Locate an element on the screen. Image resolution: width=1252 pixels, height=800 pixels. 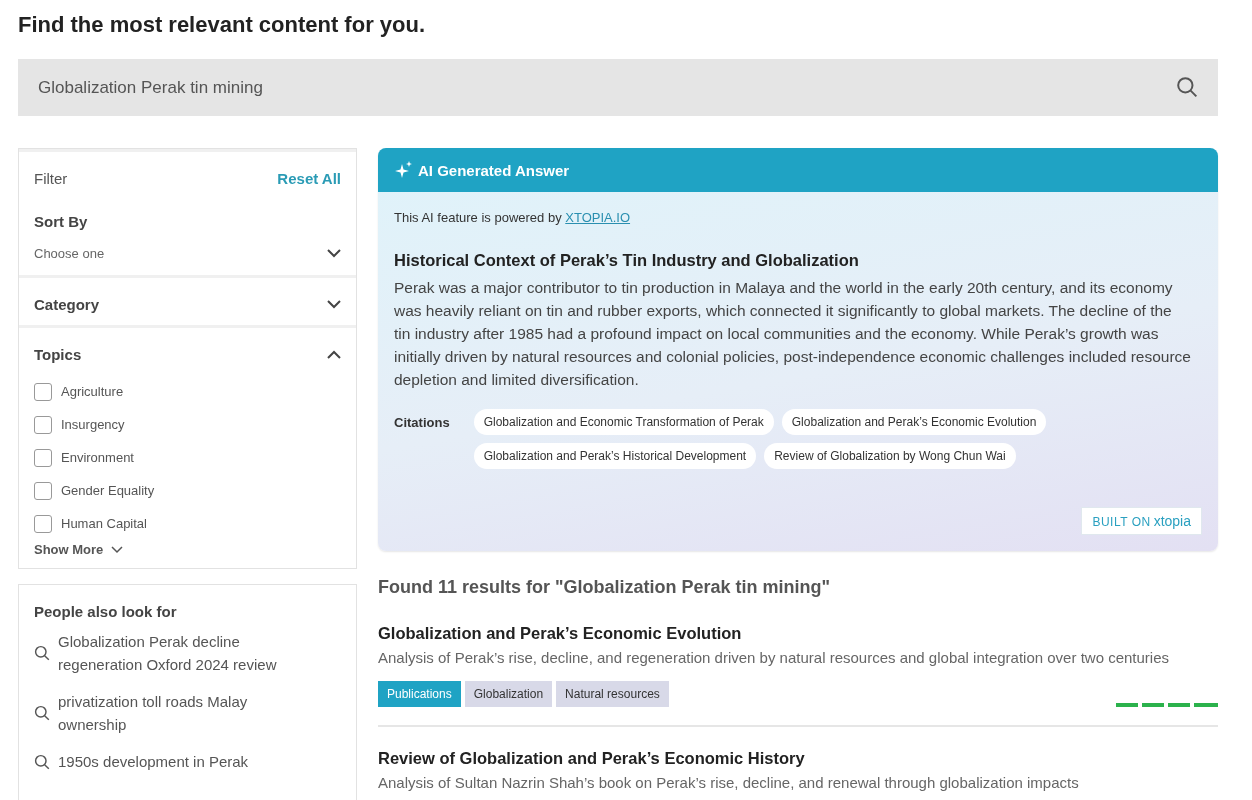
section-title: Topics is located at coordinates (58, 354).